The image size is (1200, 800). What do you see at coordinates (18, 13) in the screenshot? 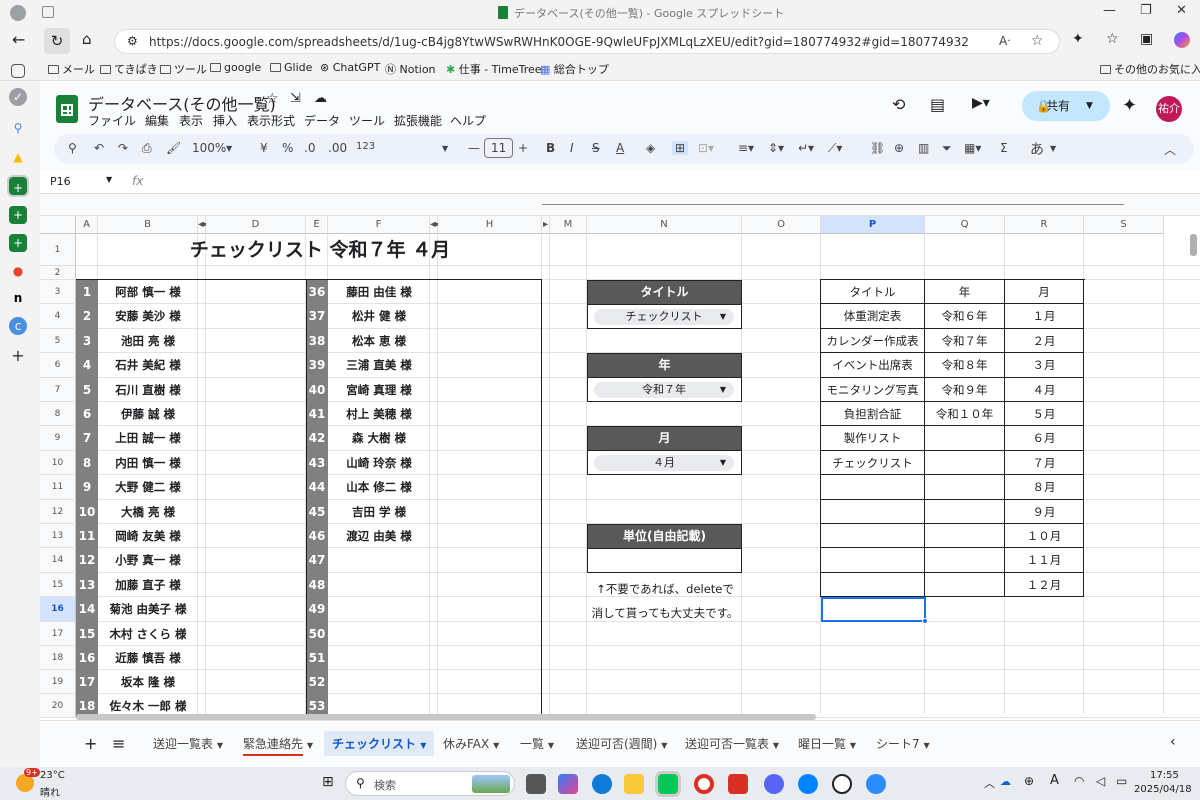
I see `profile-icon` at bounding box center [18, 13].